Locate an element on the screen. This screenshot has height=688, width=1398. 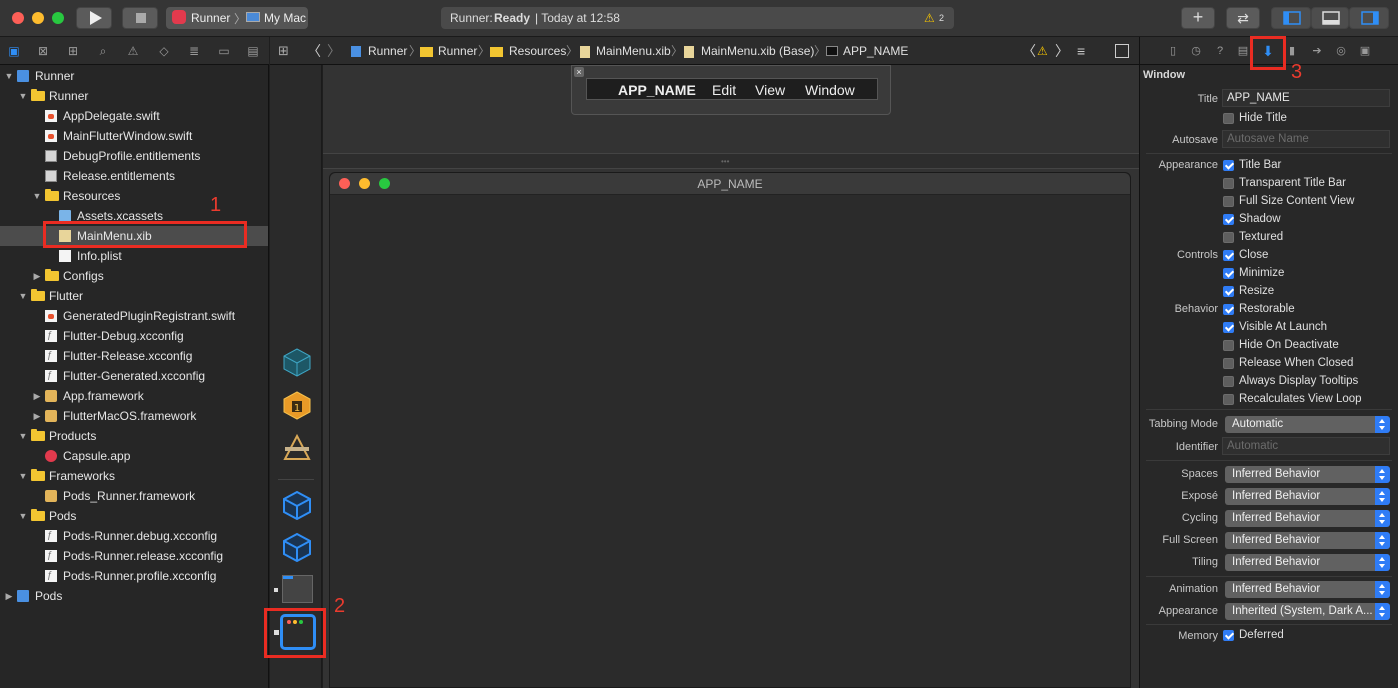
tree-row: GeneratedPluginRegistrant.swift is located at coordinates (134, 316).